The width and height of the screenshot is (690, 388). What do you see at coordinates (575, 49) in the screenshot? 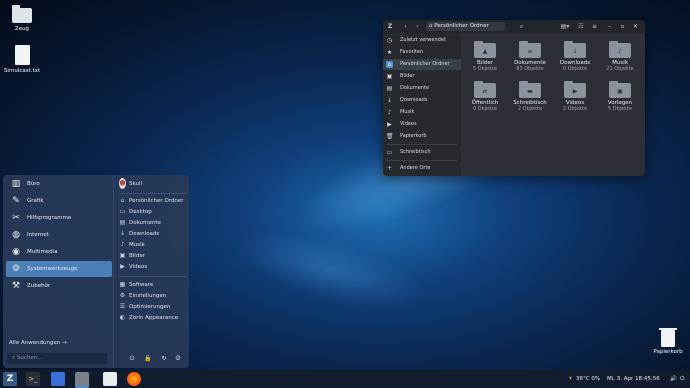
I see `downloads-folder-icon: ↓` at bounding box center [575, 49].